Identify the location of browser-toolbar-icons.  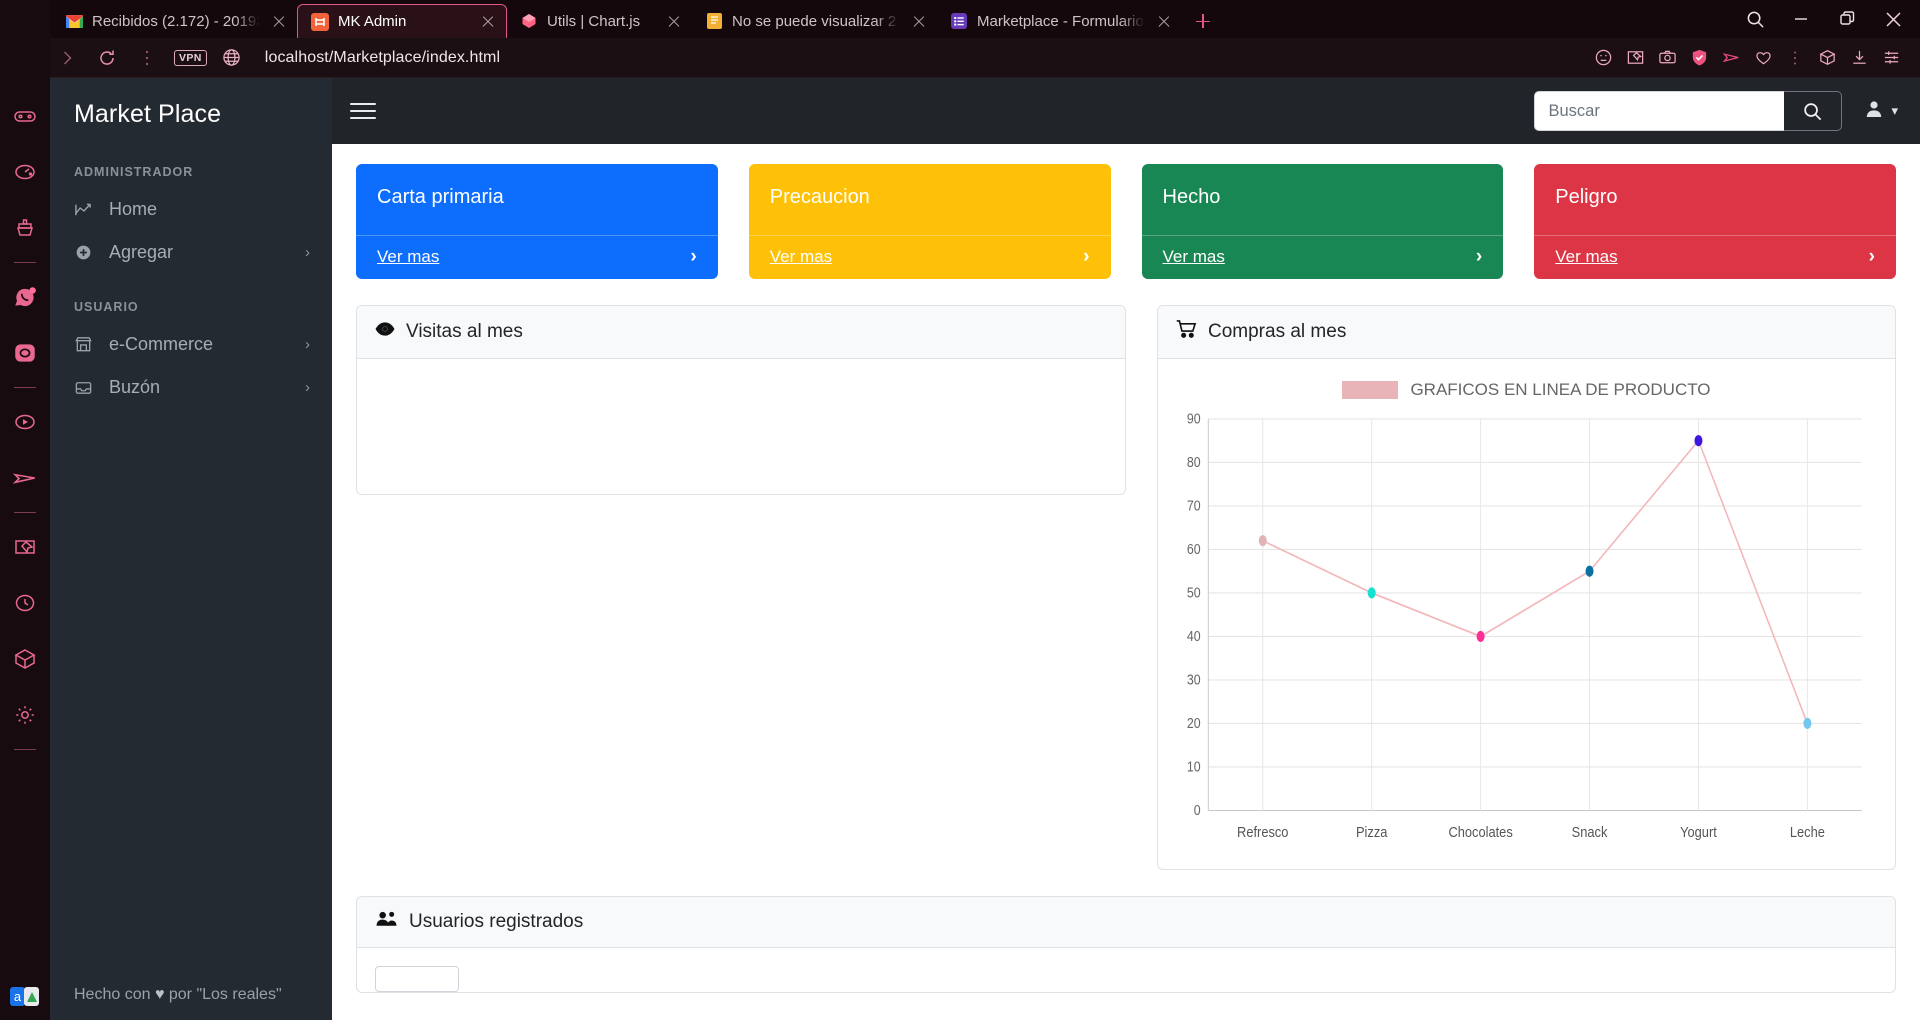
(1750, 58).